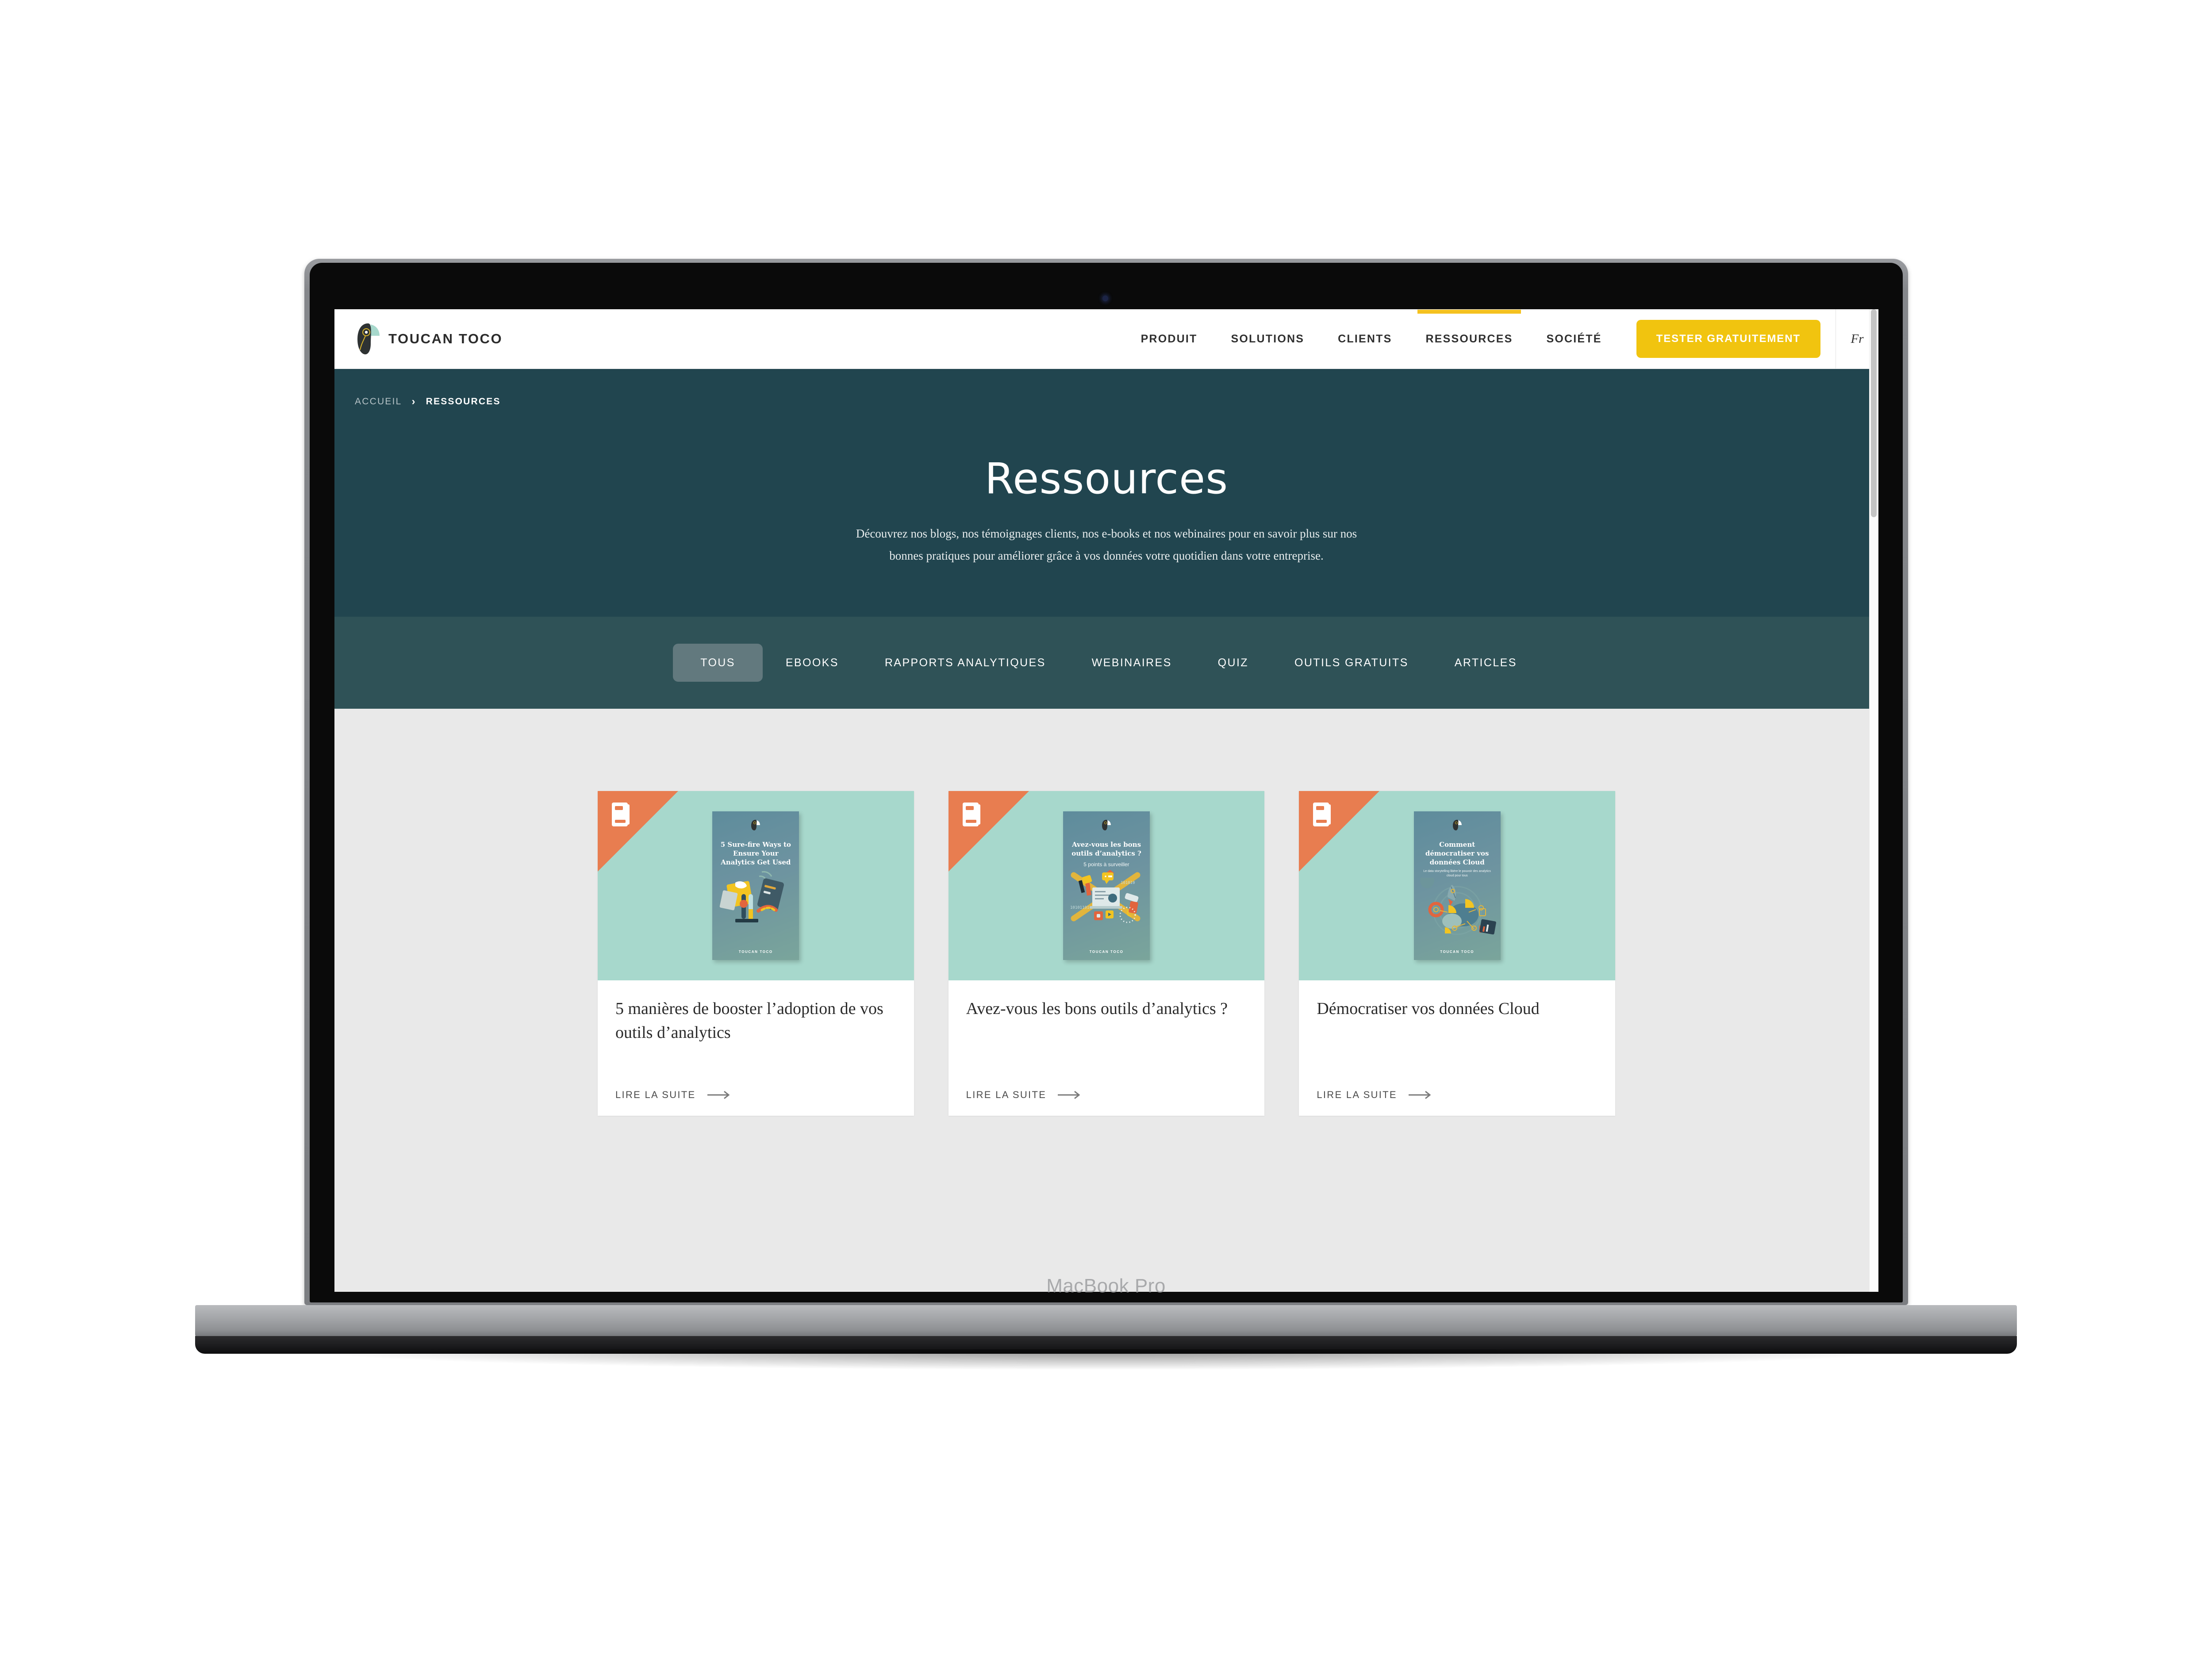  I want to click on filter-tab-quiz: QUIZ, so click(1233, 663).